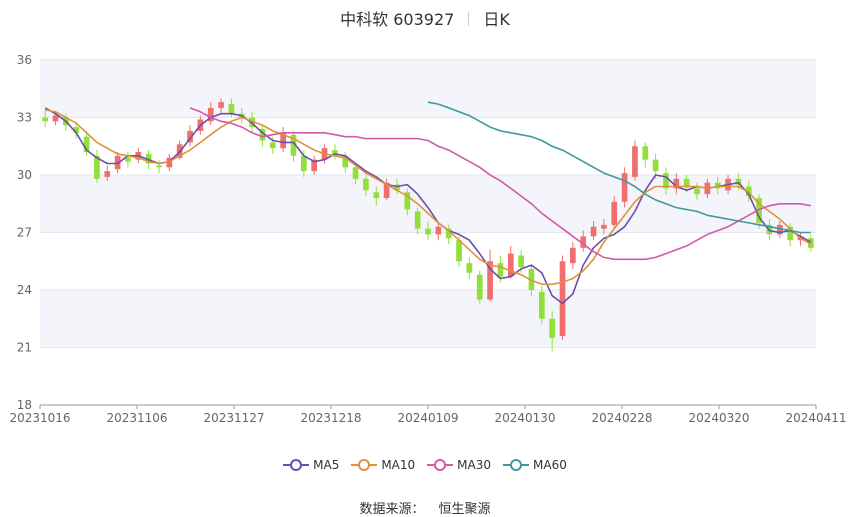  I want to click on y-tick-label: 30, so click(24, 175).